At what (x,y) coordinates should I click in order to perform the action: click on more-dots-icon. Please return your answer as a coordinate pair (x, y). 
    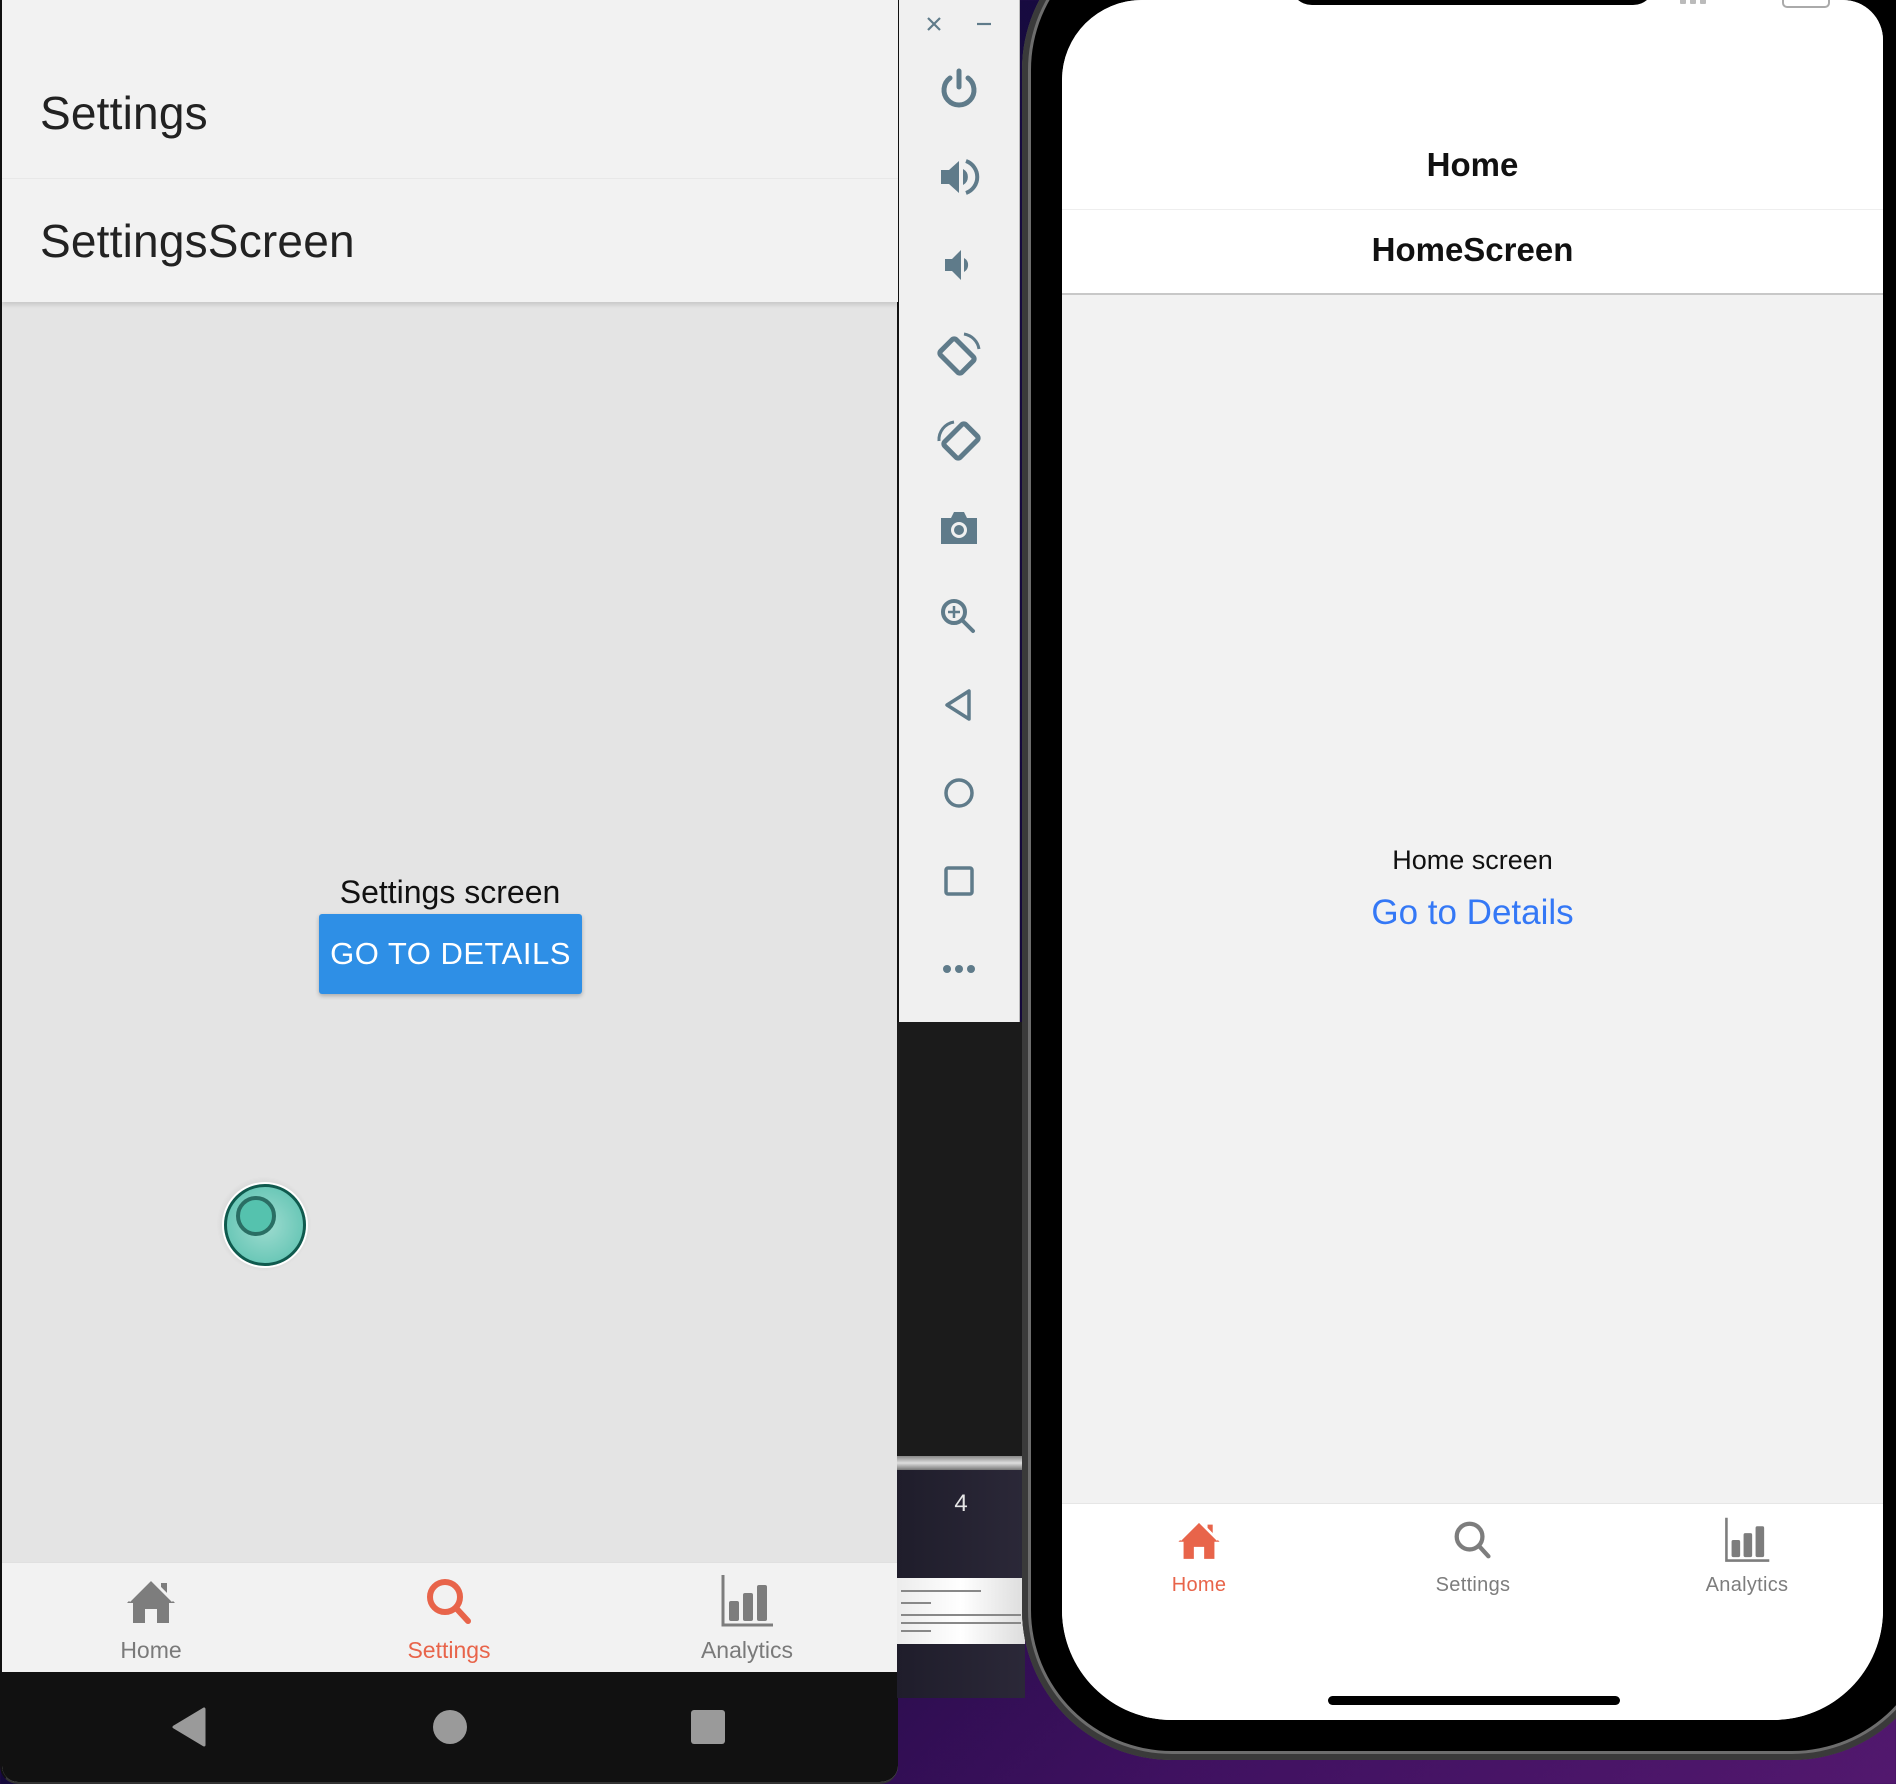
    Looking at the image, I should click on (959, 969).